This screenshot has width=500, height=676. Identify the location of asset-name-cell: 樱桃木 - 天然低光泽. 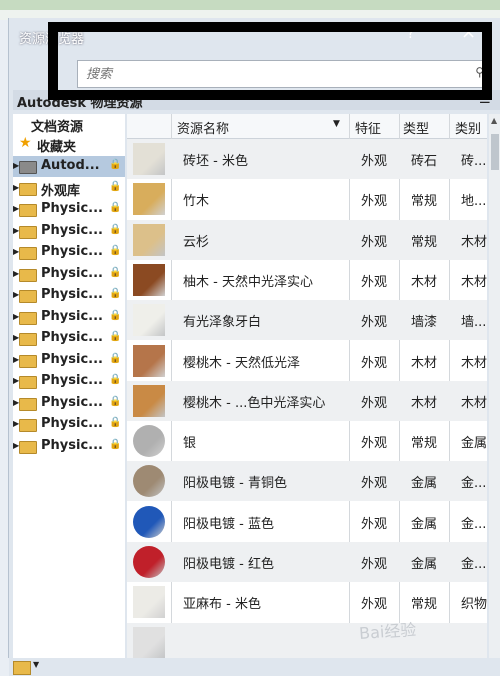
(241, 363).